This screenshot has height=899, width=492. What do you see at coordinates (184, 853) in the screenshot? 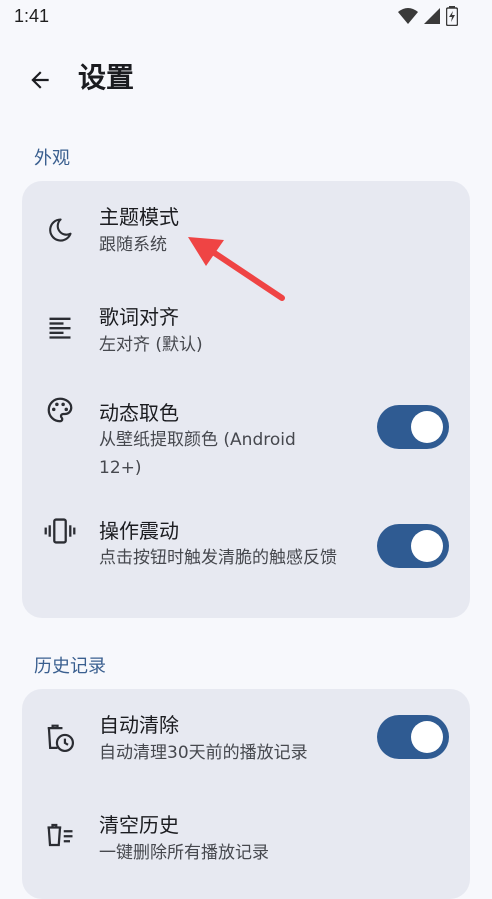
I see `setting-subtitle: 一键删除所有播放记录` at bounding box center [184, 853].